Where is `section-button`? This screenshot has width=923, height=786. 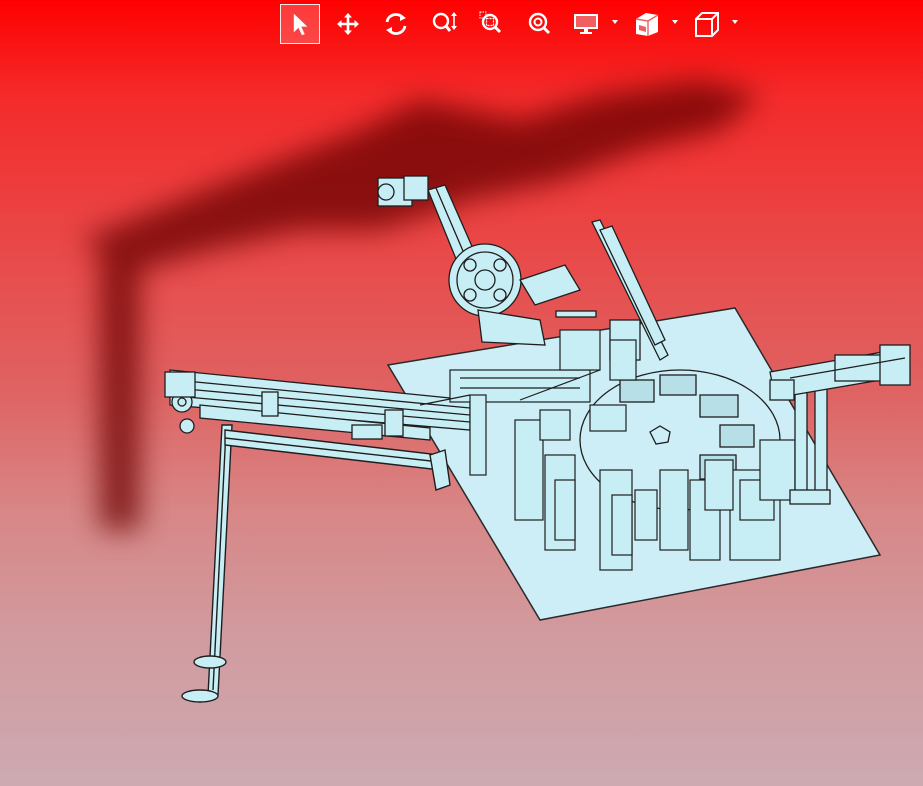 section-button is located at coordinates (654, 24).